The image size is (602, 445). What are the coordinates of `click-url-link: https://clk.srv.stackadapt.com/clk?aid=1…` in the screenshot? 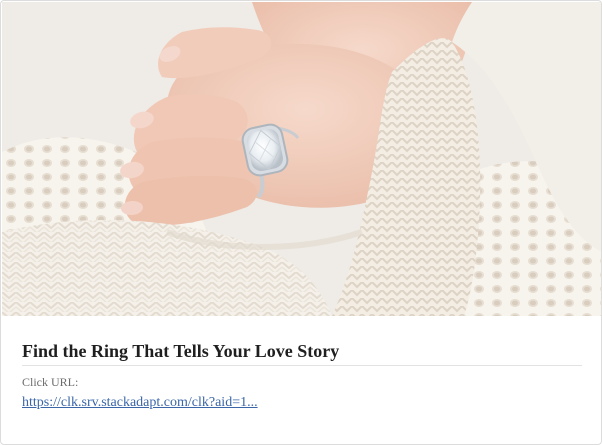 It's located at (140, 402).